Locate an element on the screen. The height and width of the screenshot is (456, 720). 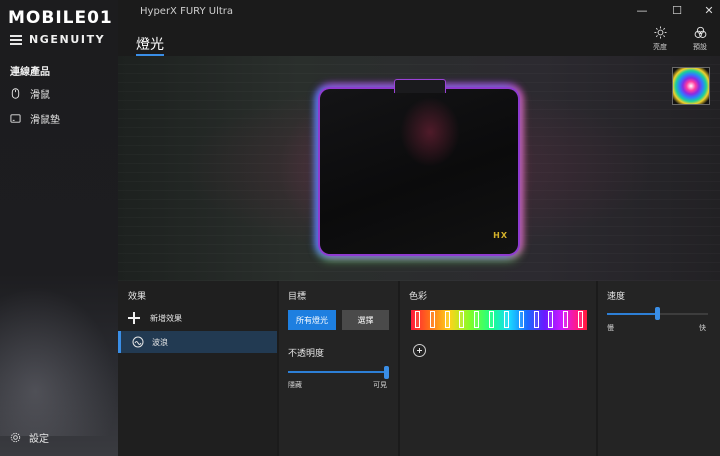
brightness-button: 亮度 is located at coordinates (660, 39).